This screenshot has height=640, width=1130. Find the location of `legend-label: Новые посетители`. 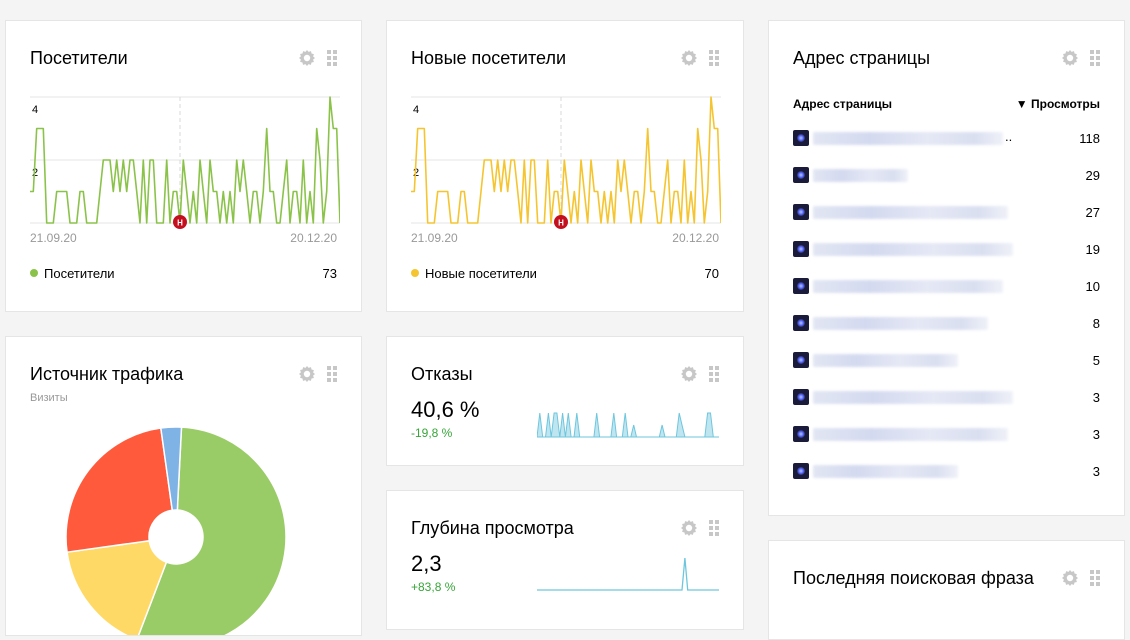

legend-label: Новые посетители is located at coordinates (481, 273).